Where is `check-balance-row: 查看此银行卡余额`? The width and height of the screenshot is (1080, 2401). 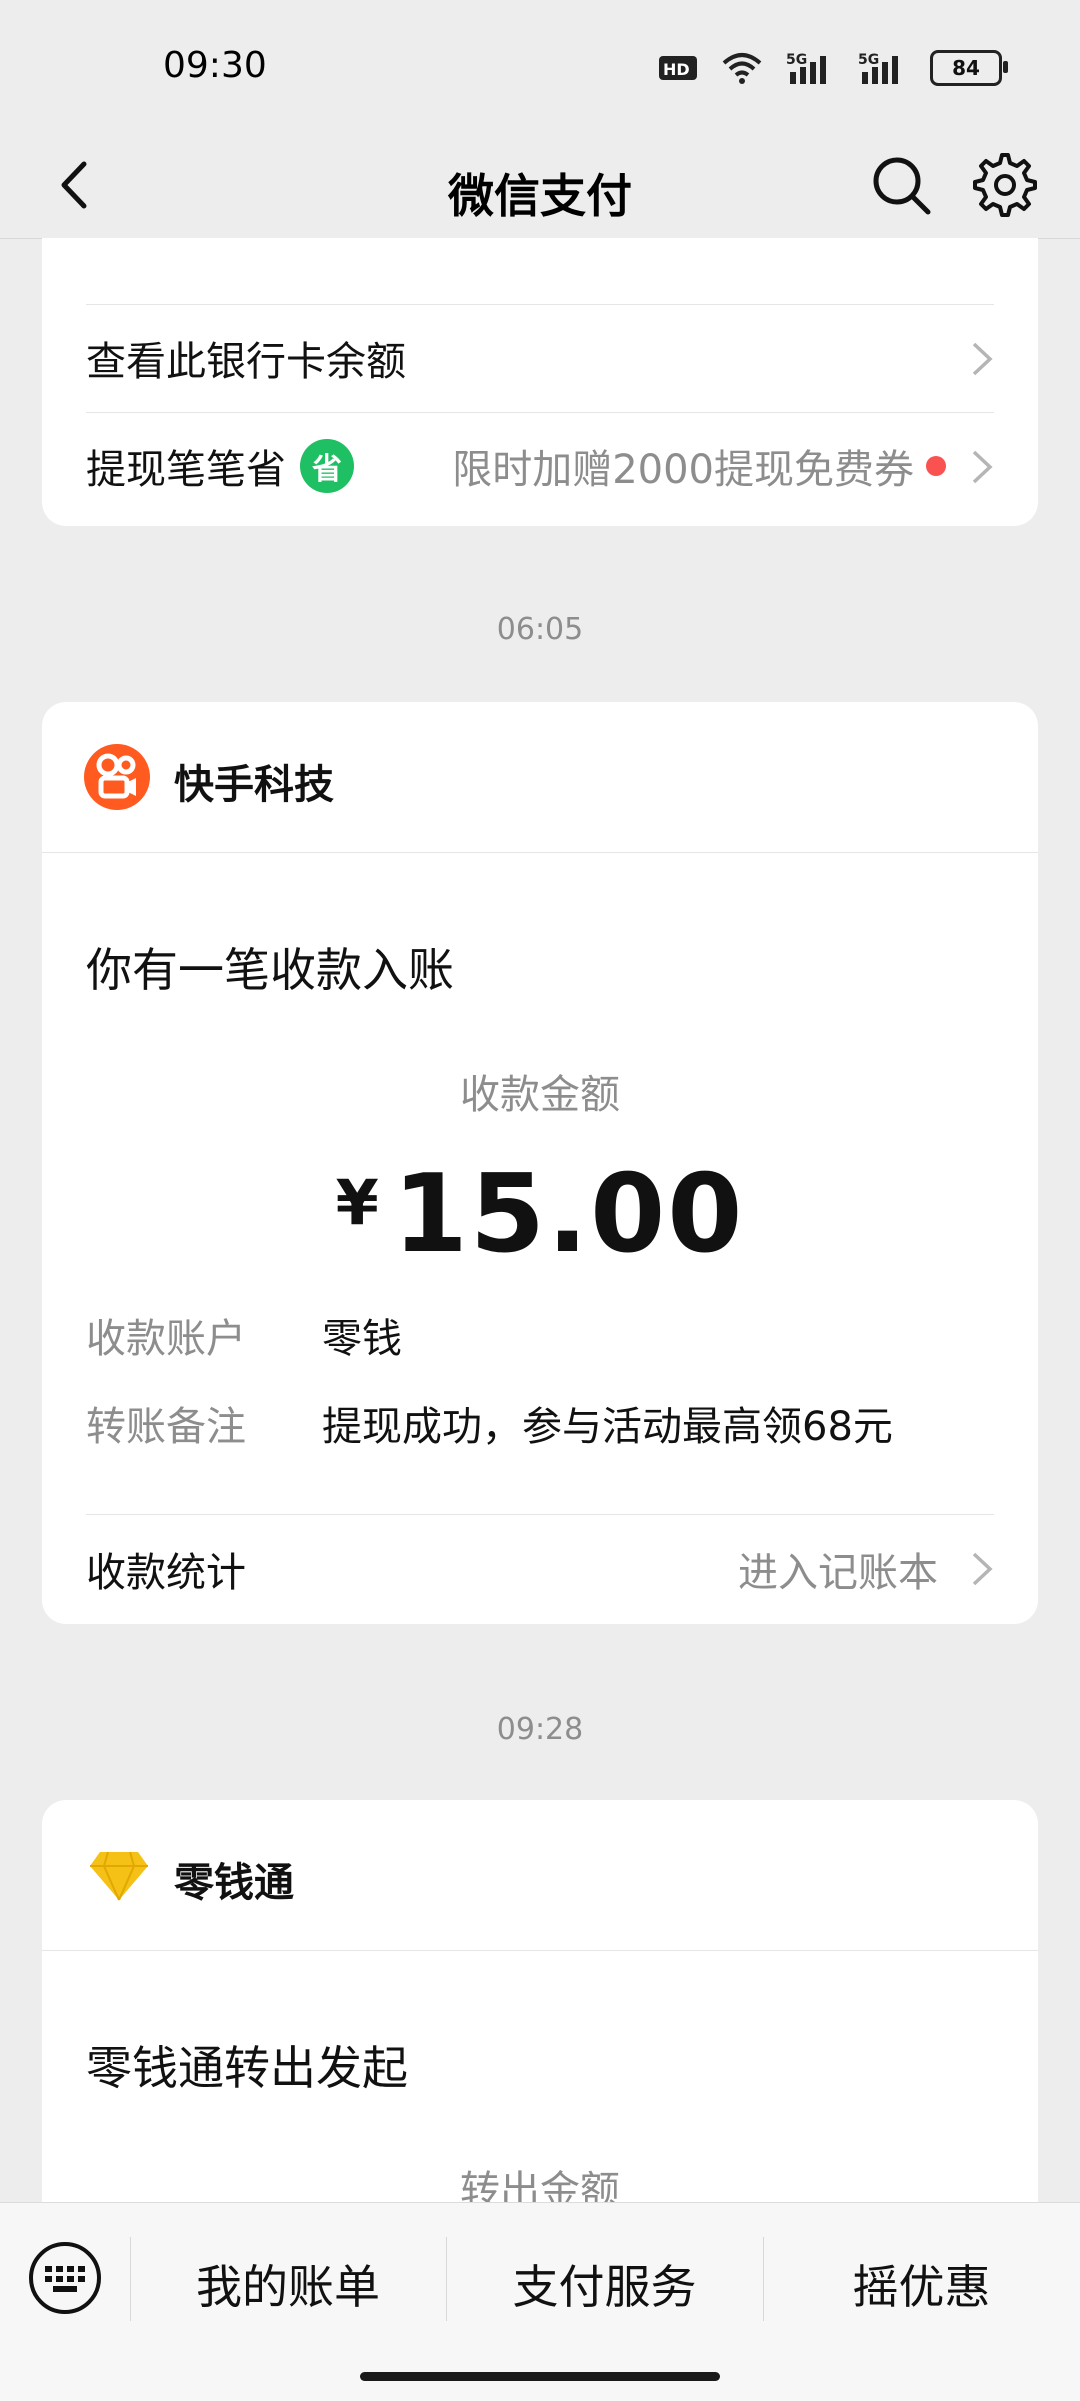
check-balance-row: 查看此银行卡余额 is located at coordinates (540, 358).